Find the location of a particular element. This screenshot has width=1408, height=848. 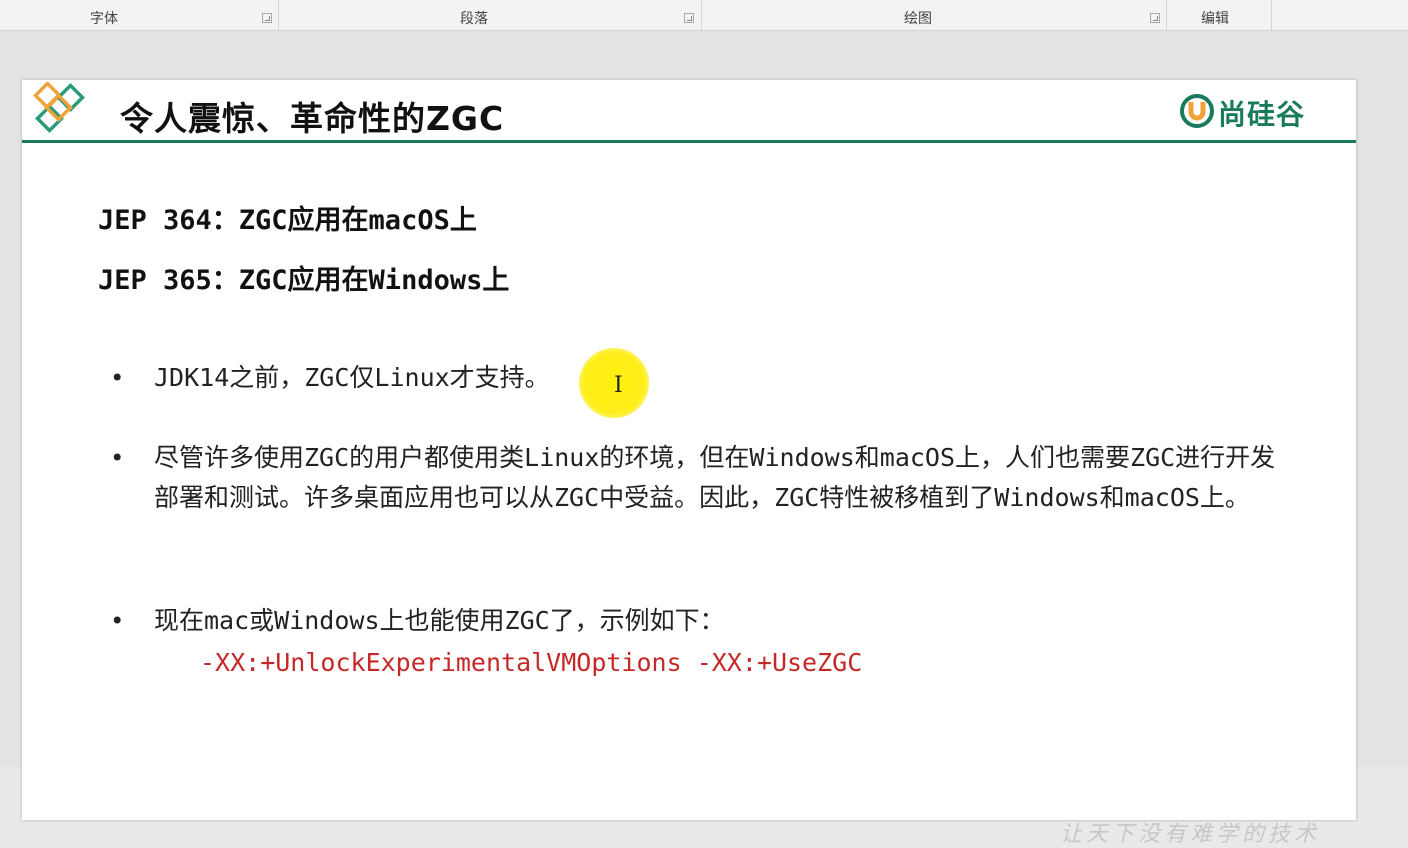

ribbon-group-editing: 编辑 is located at coordinates (1219, 15).